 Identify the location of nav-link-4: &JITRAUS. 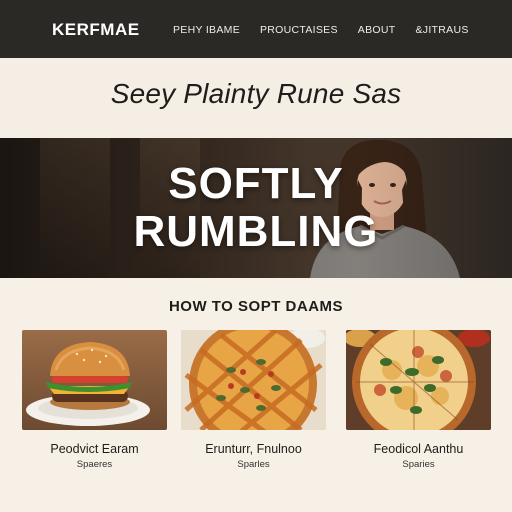
(441, 30).